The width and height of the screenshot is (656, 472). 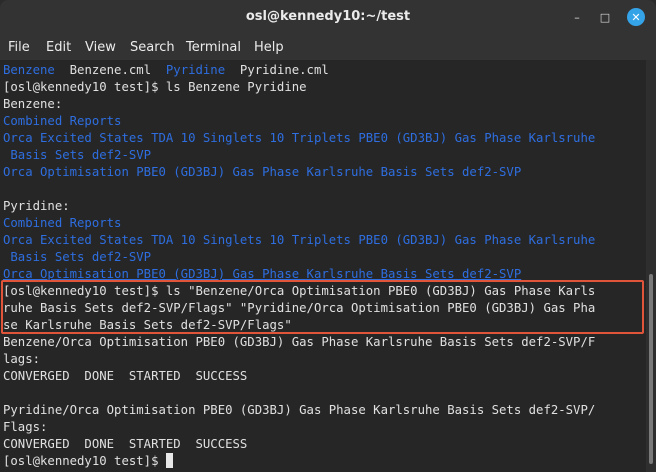 I want to click on terminal-line: Pyridine:, so click(x=36, y=206).